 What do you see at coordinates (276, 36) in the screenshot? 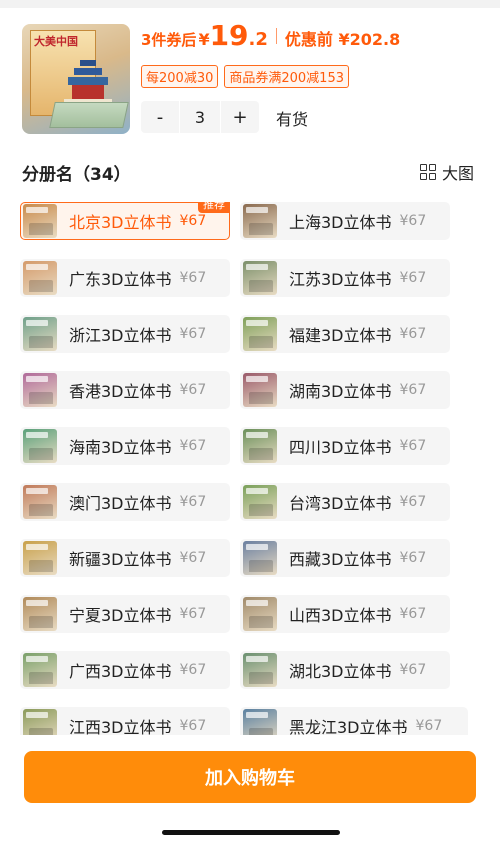
I see `price-divider` at bounding box center [276, 36].